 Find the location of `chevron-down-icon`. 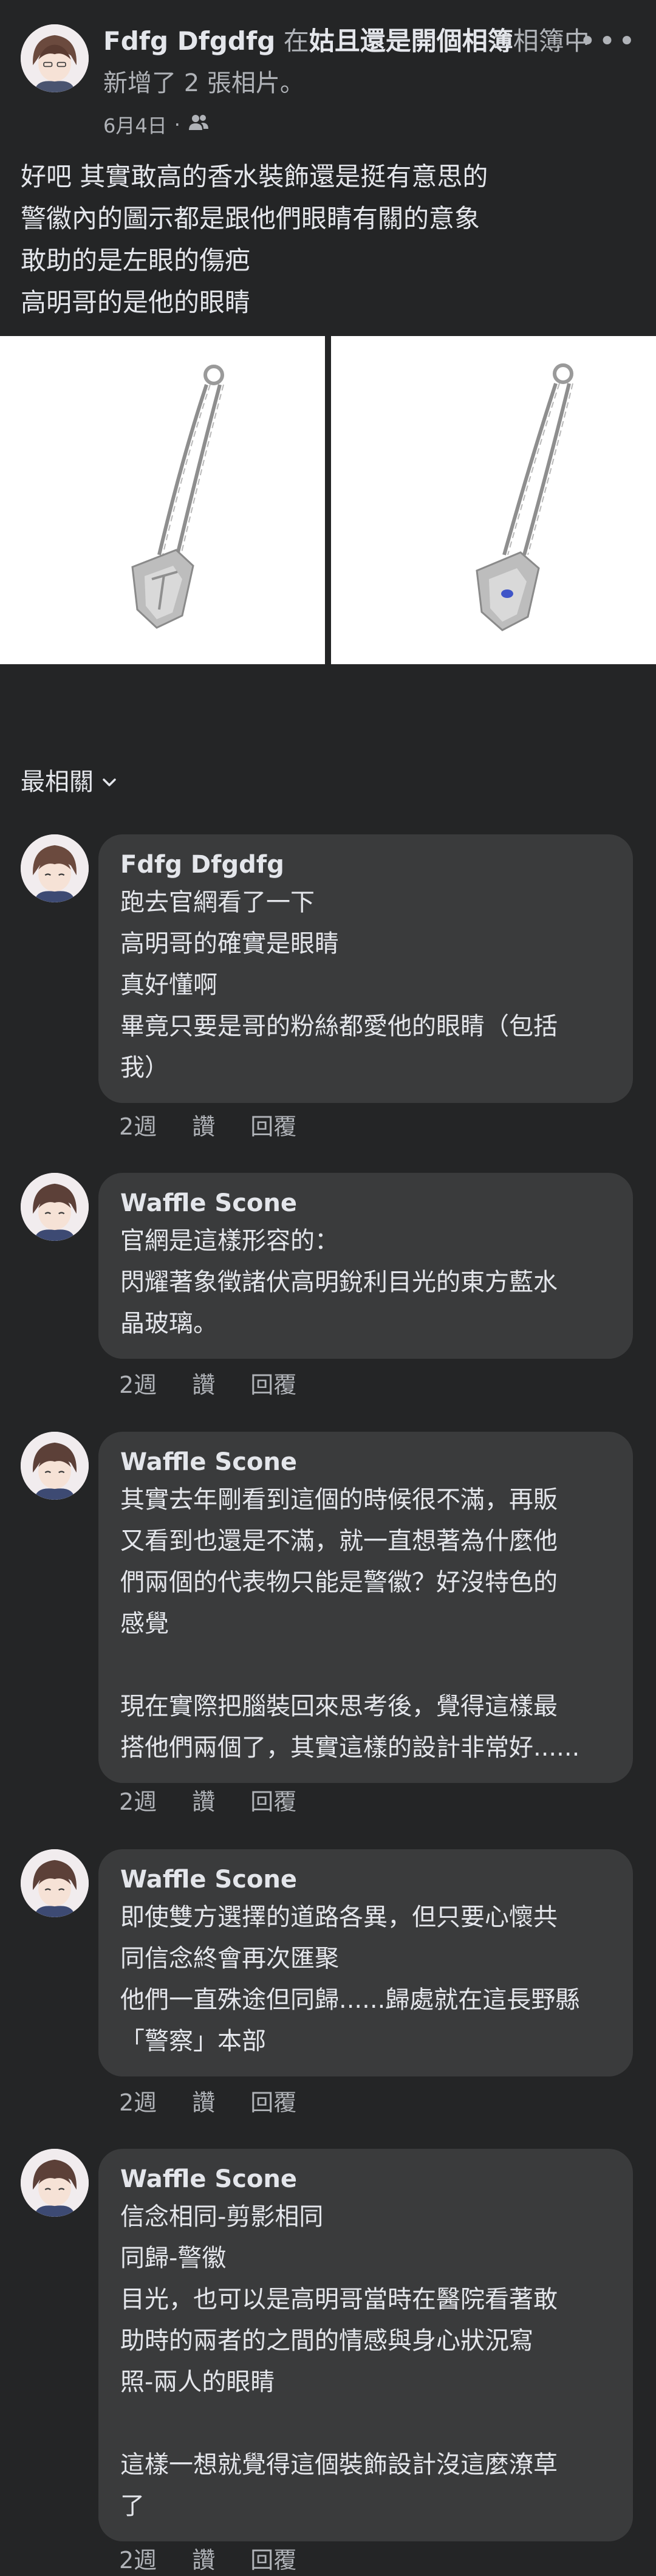

chevron-down-icon is located at coordinates (109, 780).